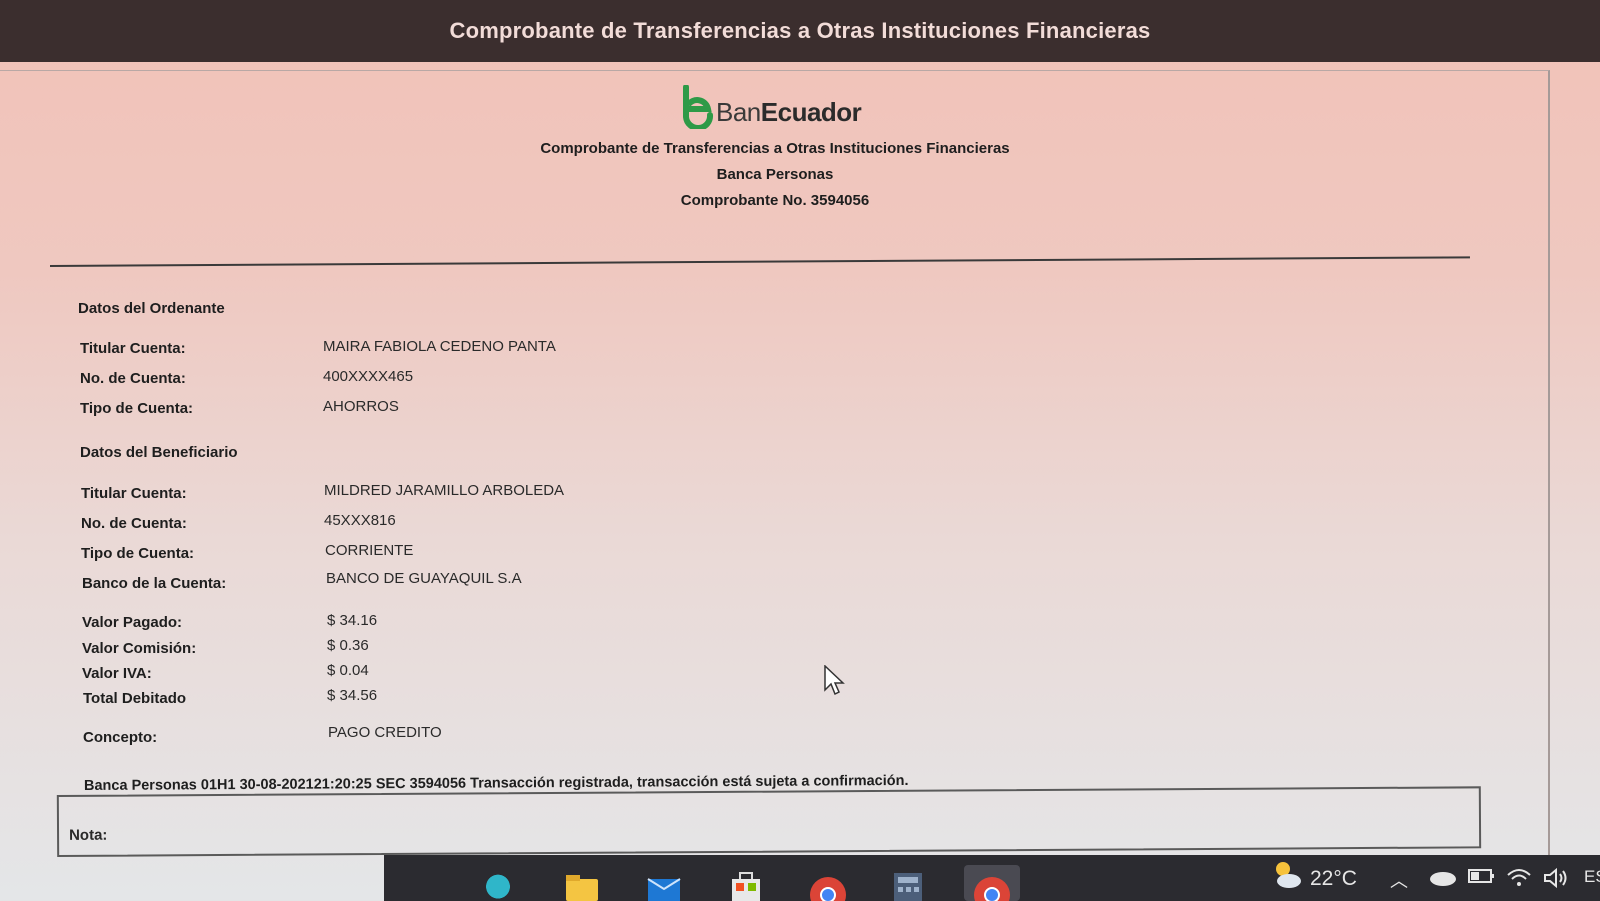 The image size is (1600, 901). I want to click on ordenante-tipo-value: AHORROS, so click(361, 406).